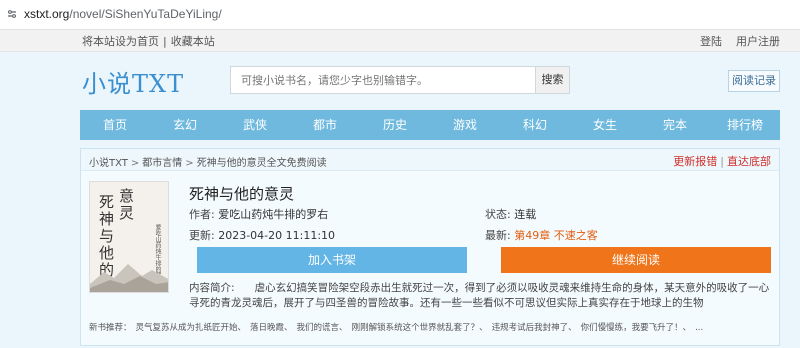 The height and width of the screenshot is (348, 800). Describe the element at coordinates (271, 328) in the screenshot. I see `recommend-item: 落日晚霞、` at that location.